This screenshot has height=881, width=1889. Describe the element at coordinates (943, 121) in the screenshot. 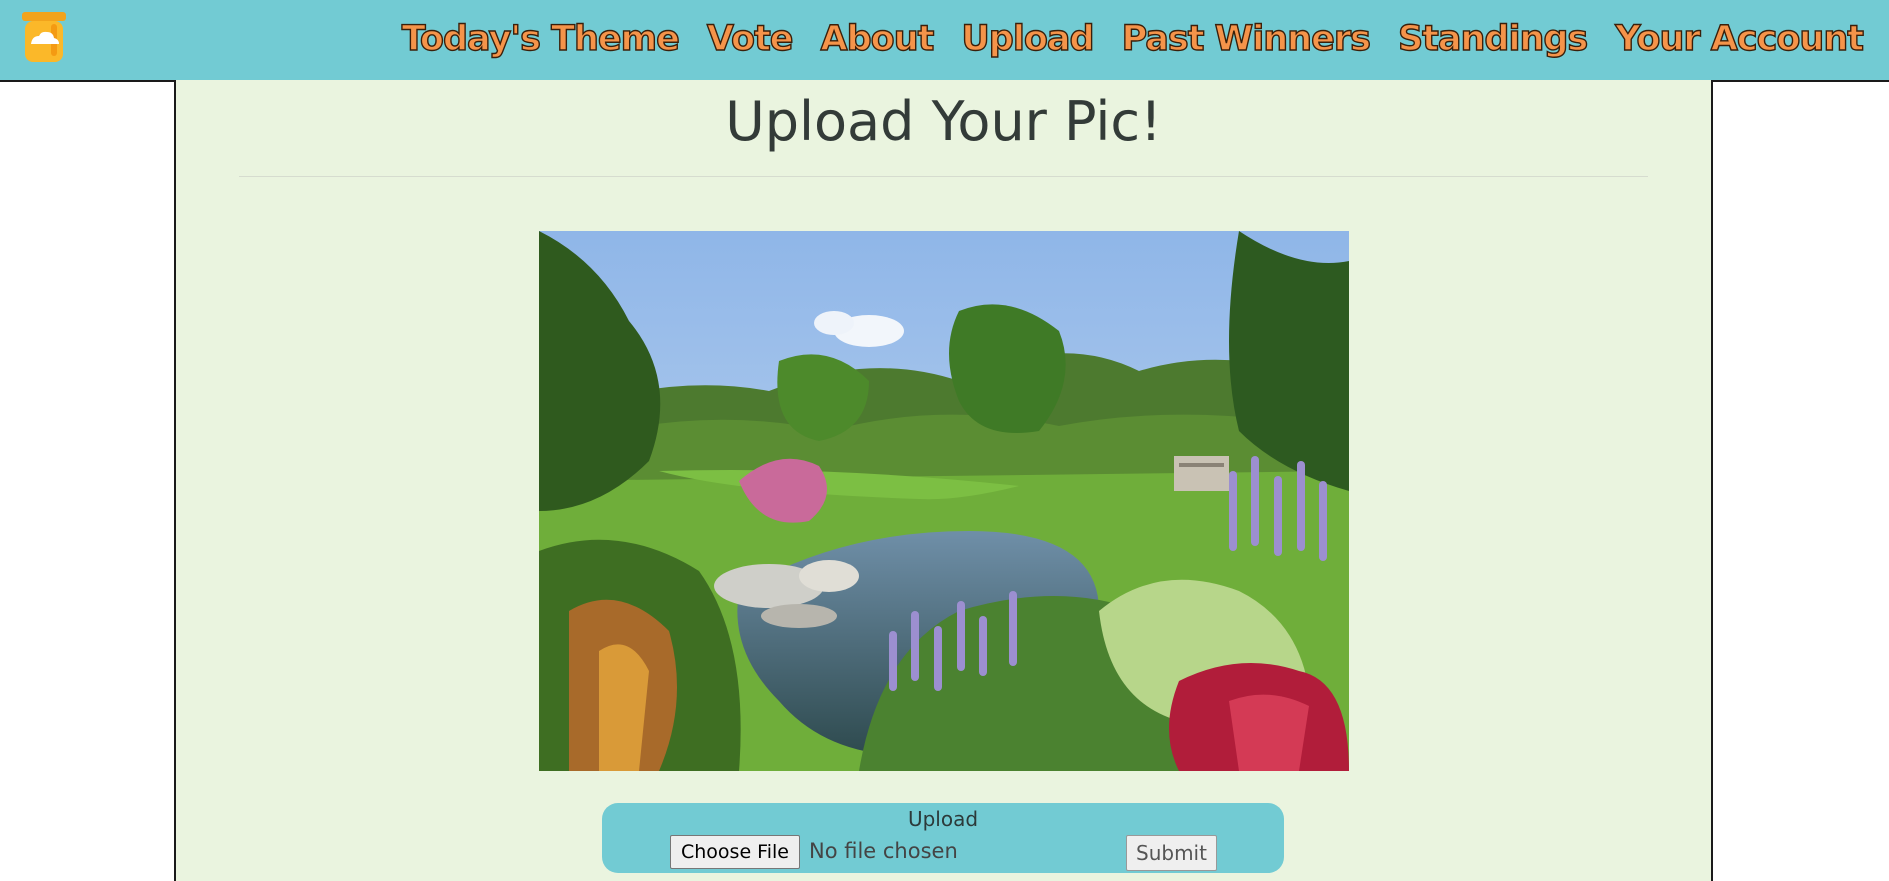

I see `page-title: Upload Your Pic!` at that location.